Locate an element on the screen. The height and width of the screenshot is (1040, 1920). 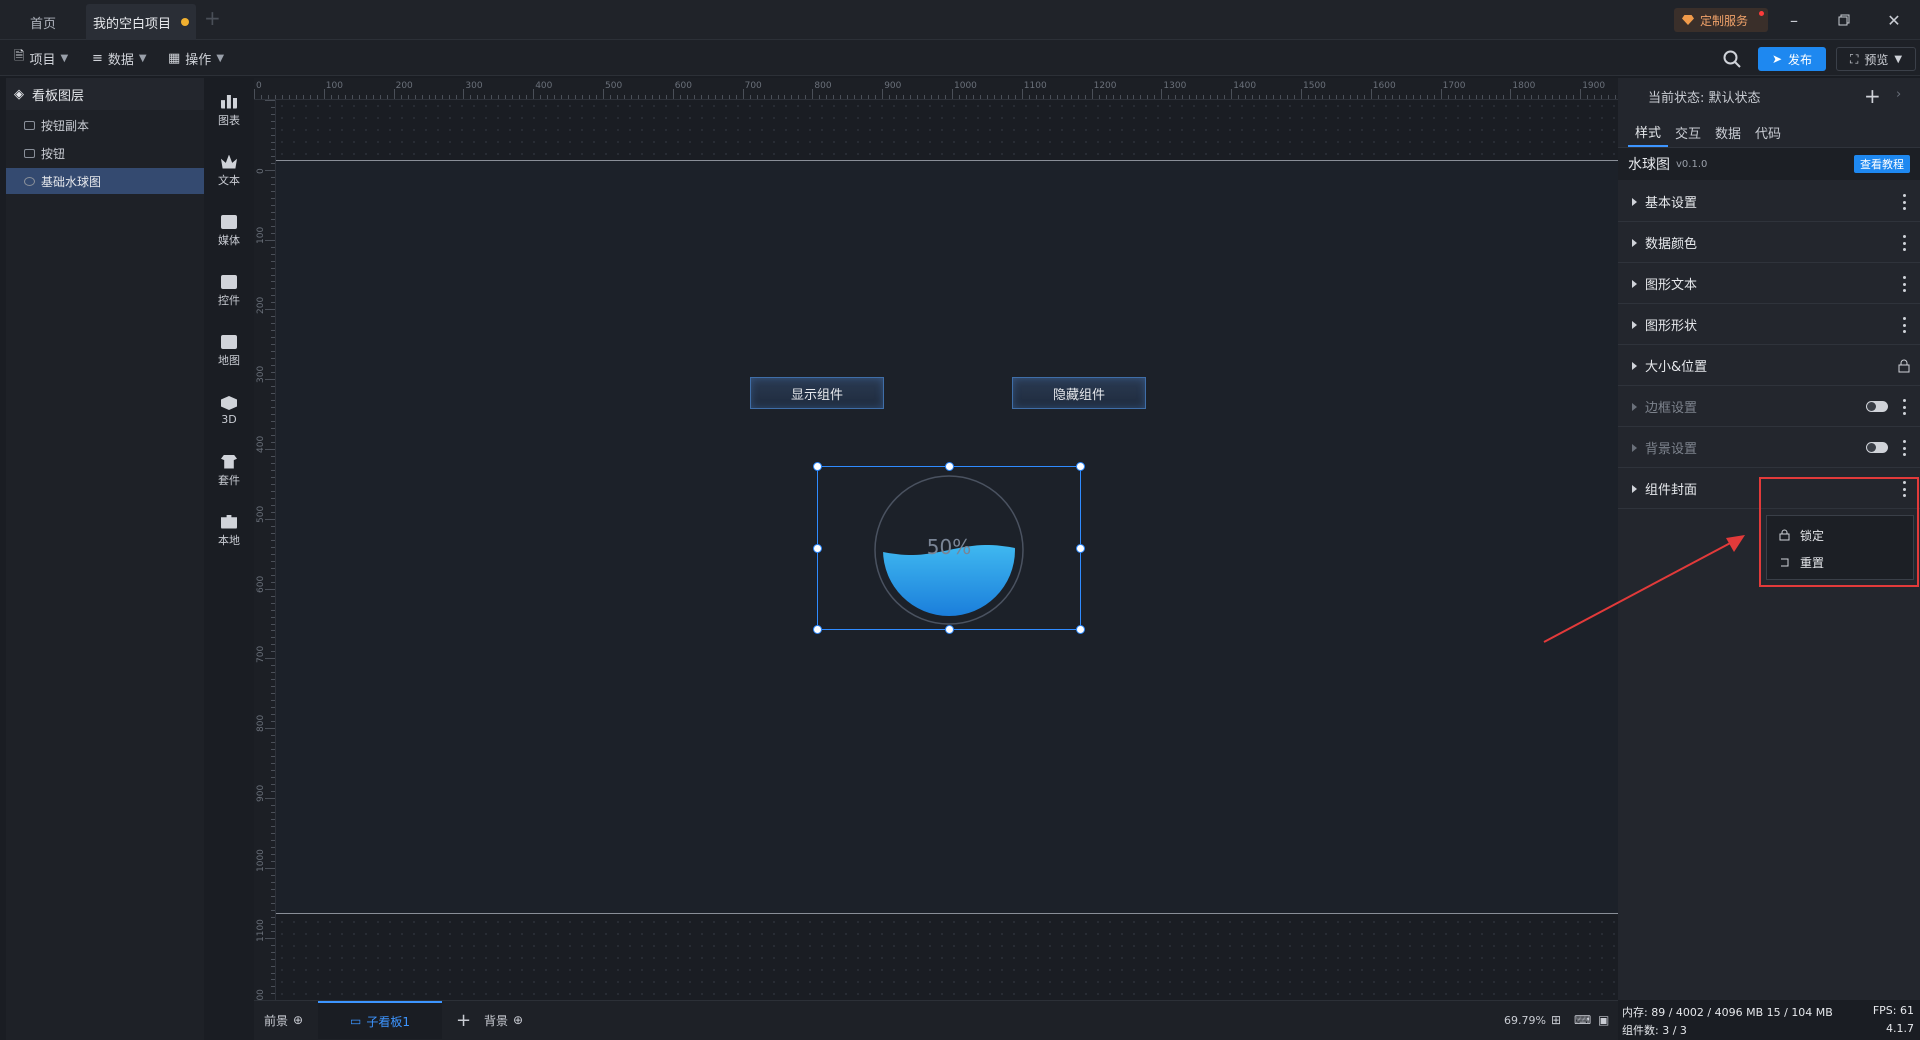
iconbar-text: 文本 is located at coordinates (229, 171).